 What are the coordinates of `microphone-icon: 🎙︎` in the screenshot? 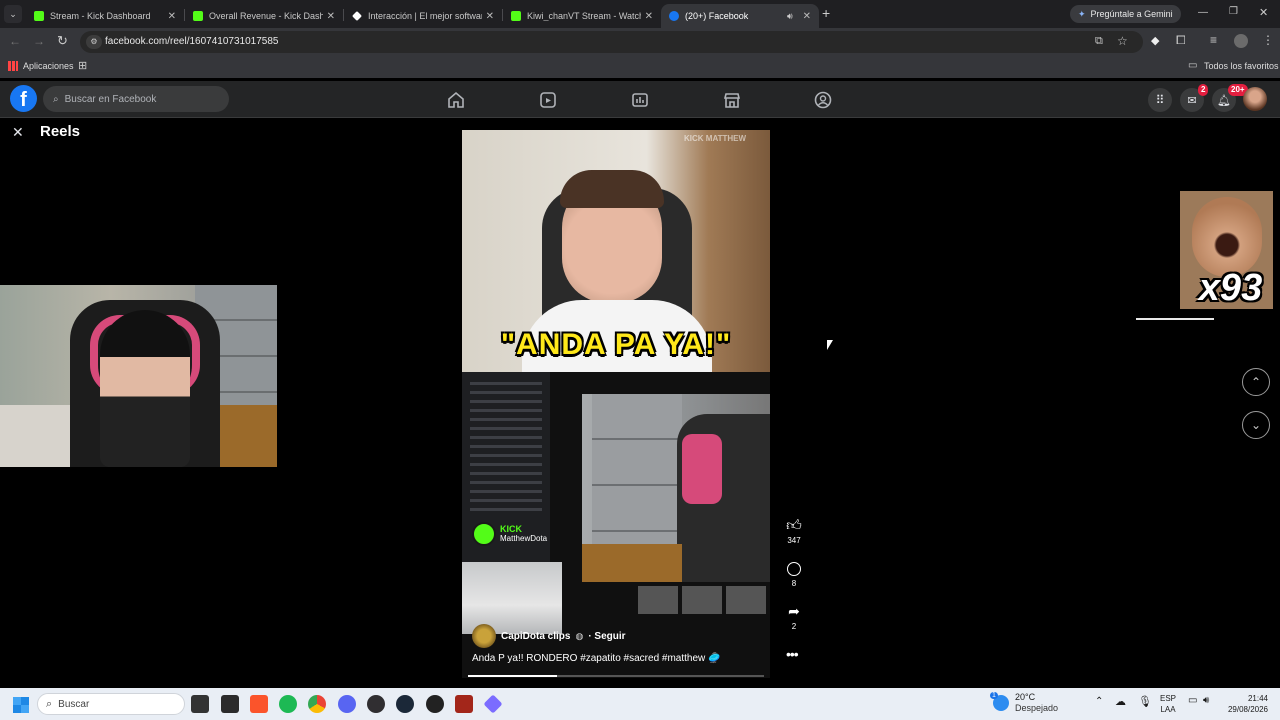 It's located at (1145, 701).